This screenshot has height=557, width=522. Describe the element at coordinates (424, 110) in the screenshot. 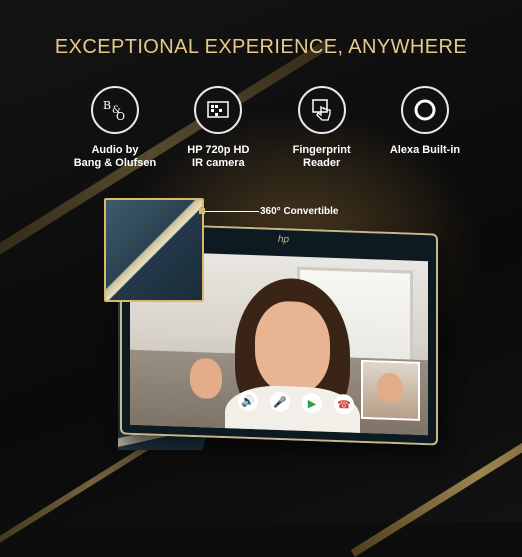

I see `alexa-ring-icon` at that location.